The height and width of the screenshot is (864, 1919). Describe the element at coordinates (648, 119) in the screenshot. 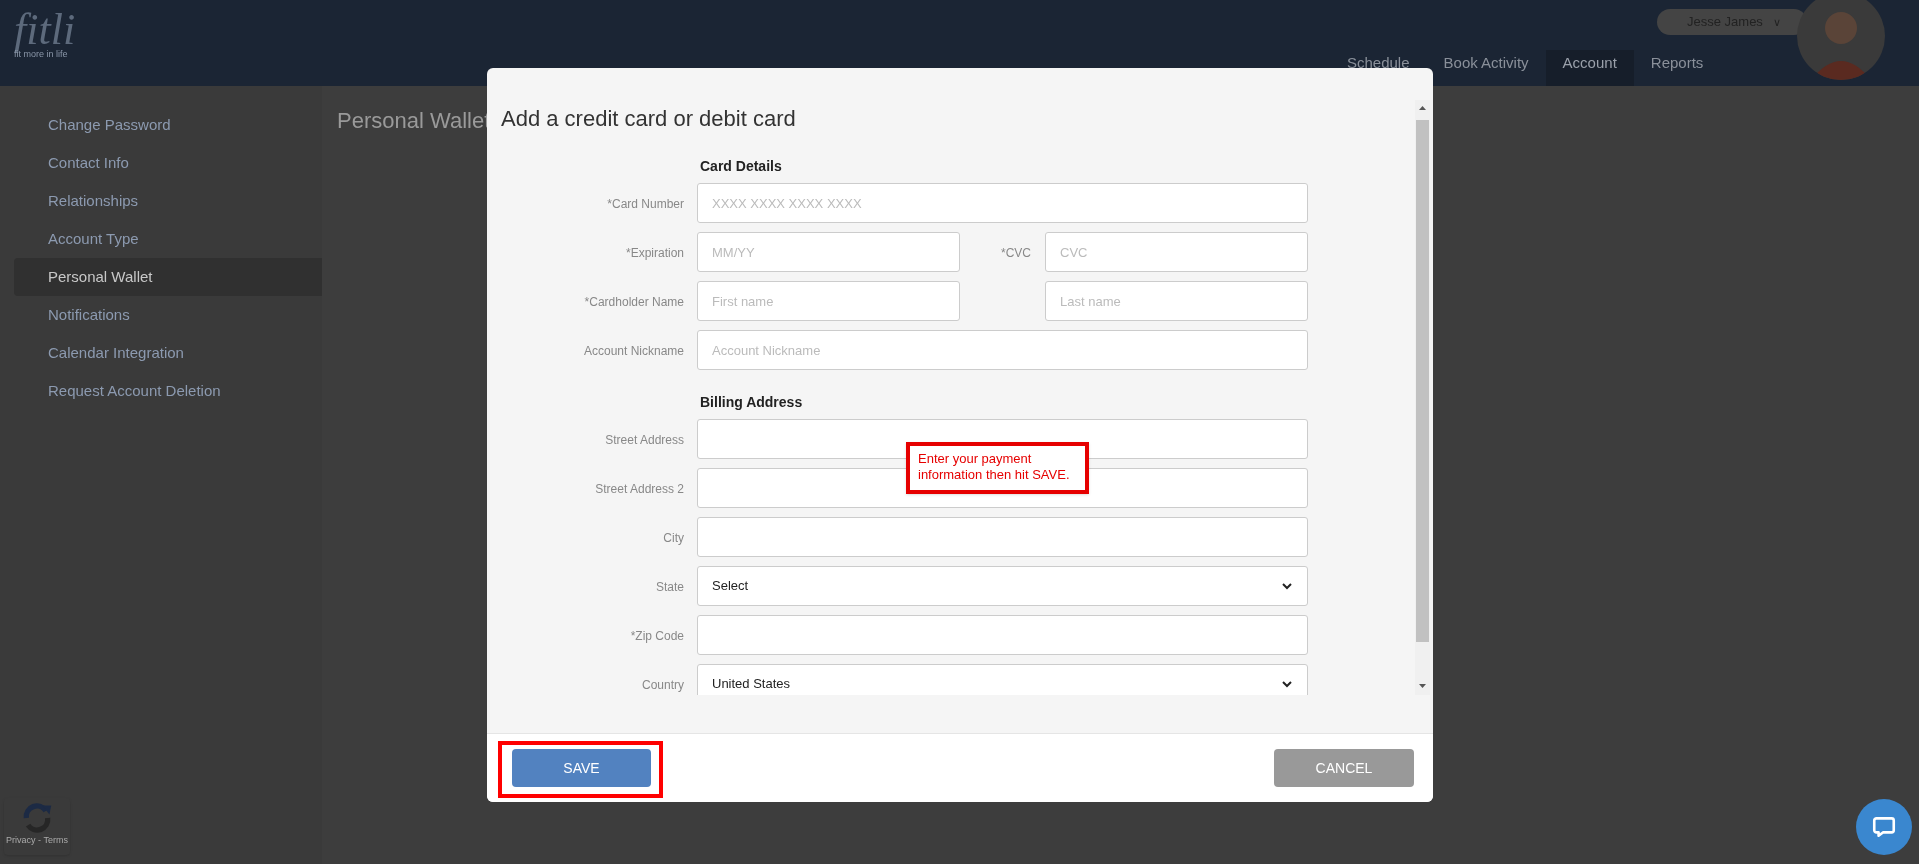

I see `modal-title: Add a credit card or debit card` at that location.